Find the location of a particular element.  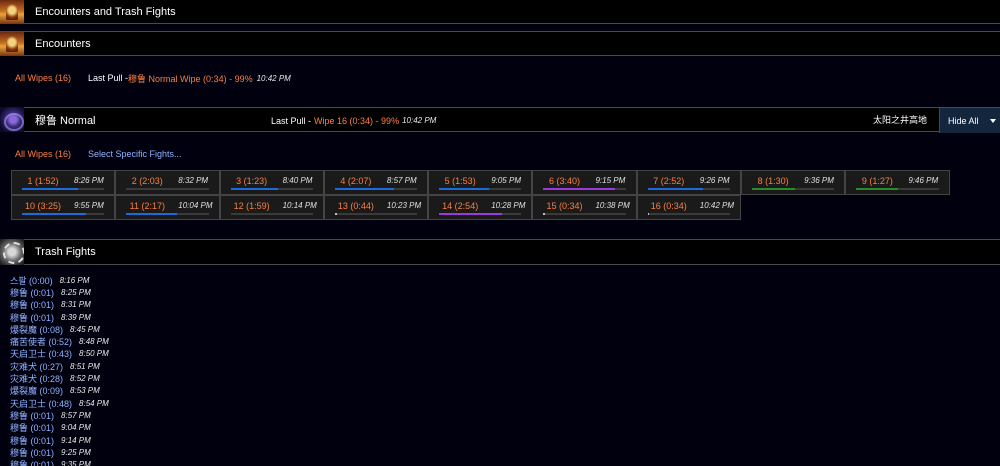

last-pull-label: Last Pull - is located at coordinates (108, 78).